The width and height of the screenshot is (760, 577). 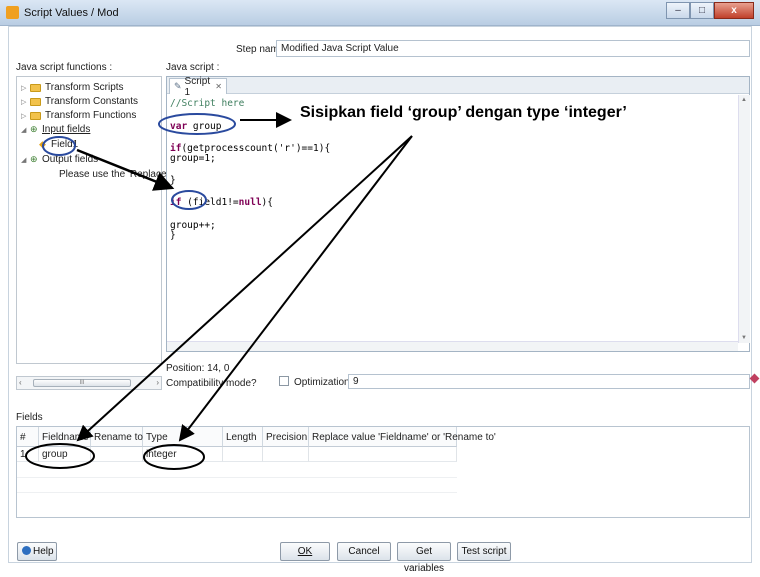 I want to click on highlight-field1, so click(x=59, y=146).